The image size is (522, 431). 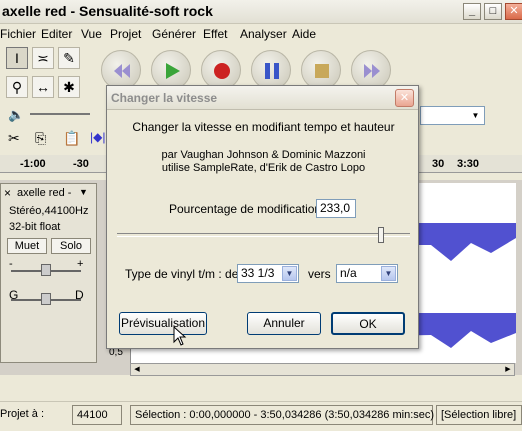 What do you see at coordinates (80, 264) in the screenshot?
I see `gain-plus: +` at bounding box center [80, 264].